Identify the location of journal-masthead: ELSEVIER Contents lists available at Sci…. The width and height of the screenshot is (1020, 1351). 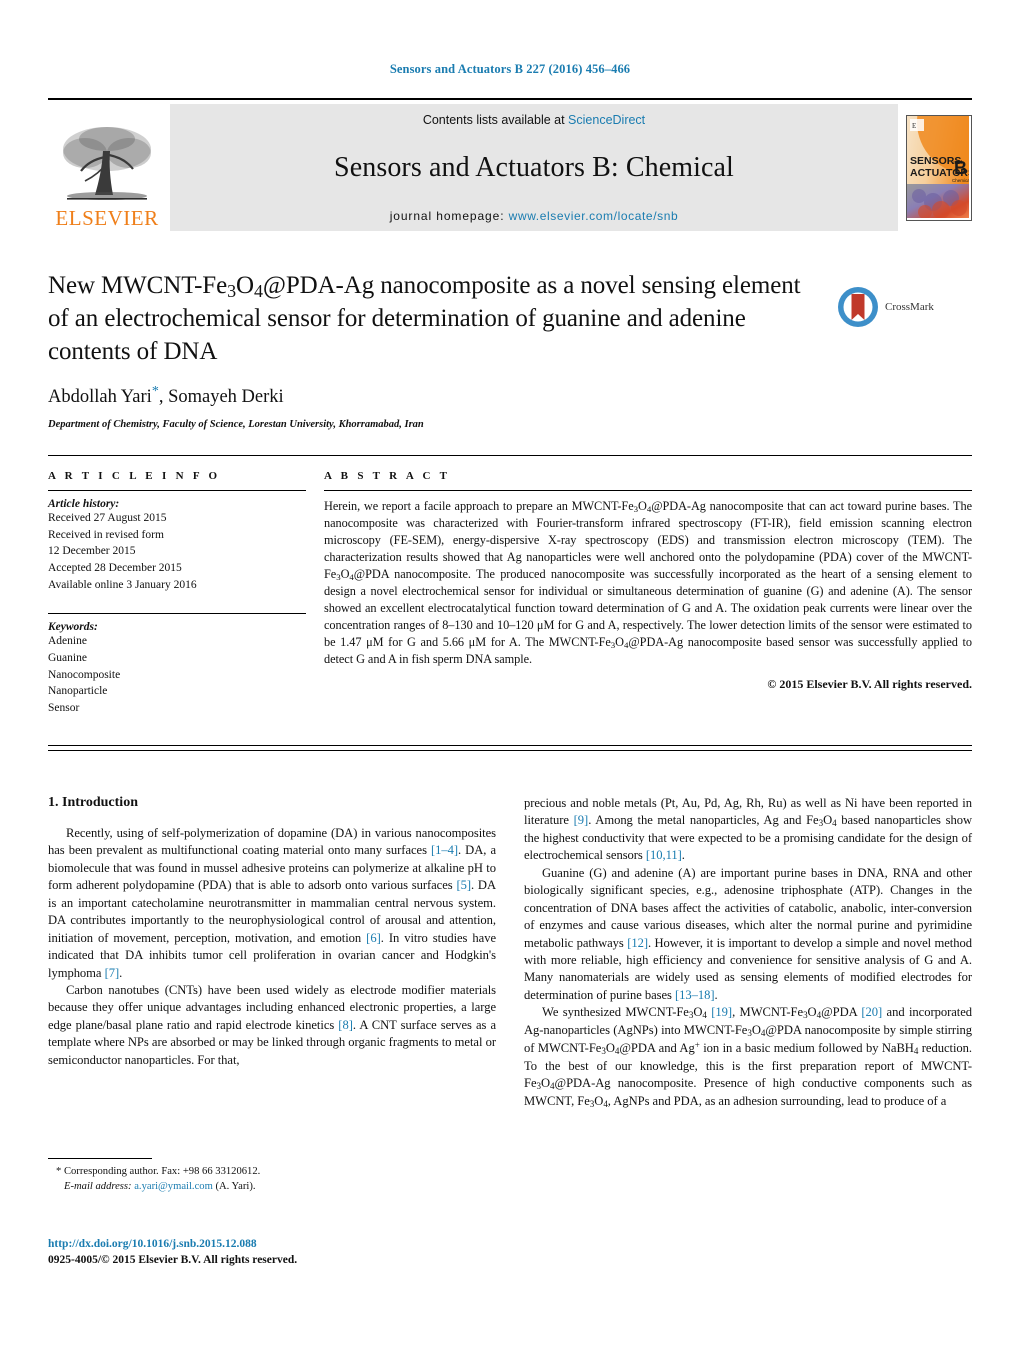
(510, 164).